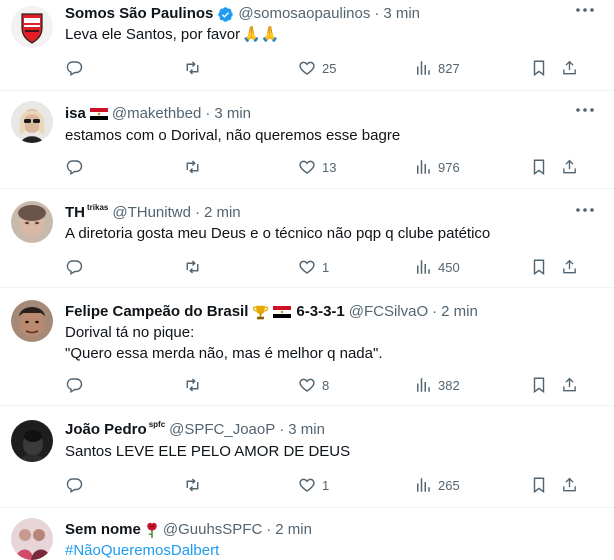 Image resolution: width=614 pixels, height=560 pixels. I want to click on views-button: 450, so click(437, 267).